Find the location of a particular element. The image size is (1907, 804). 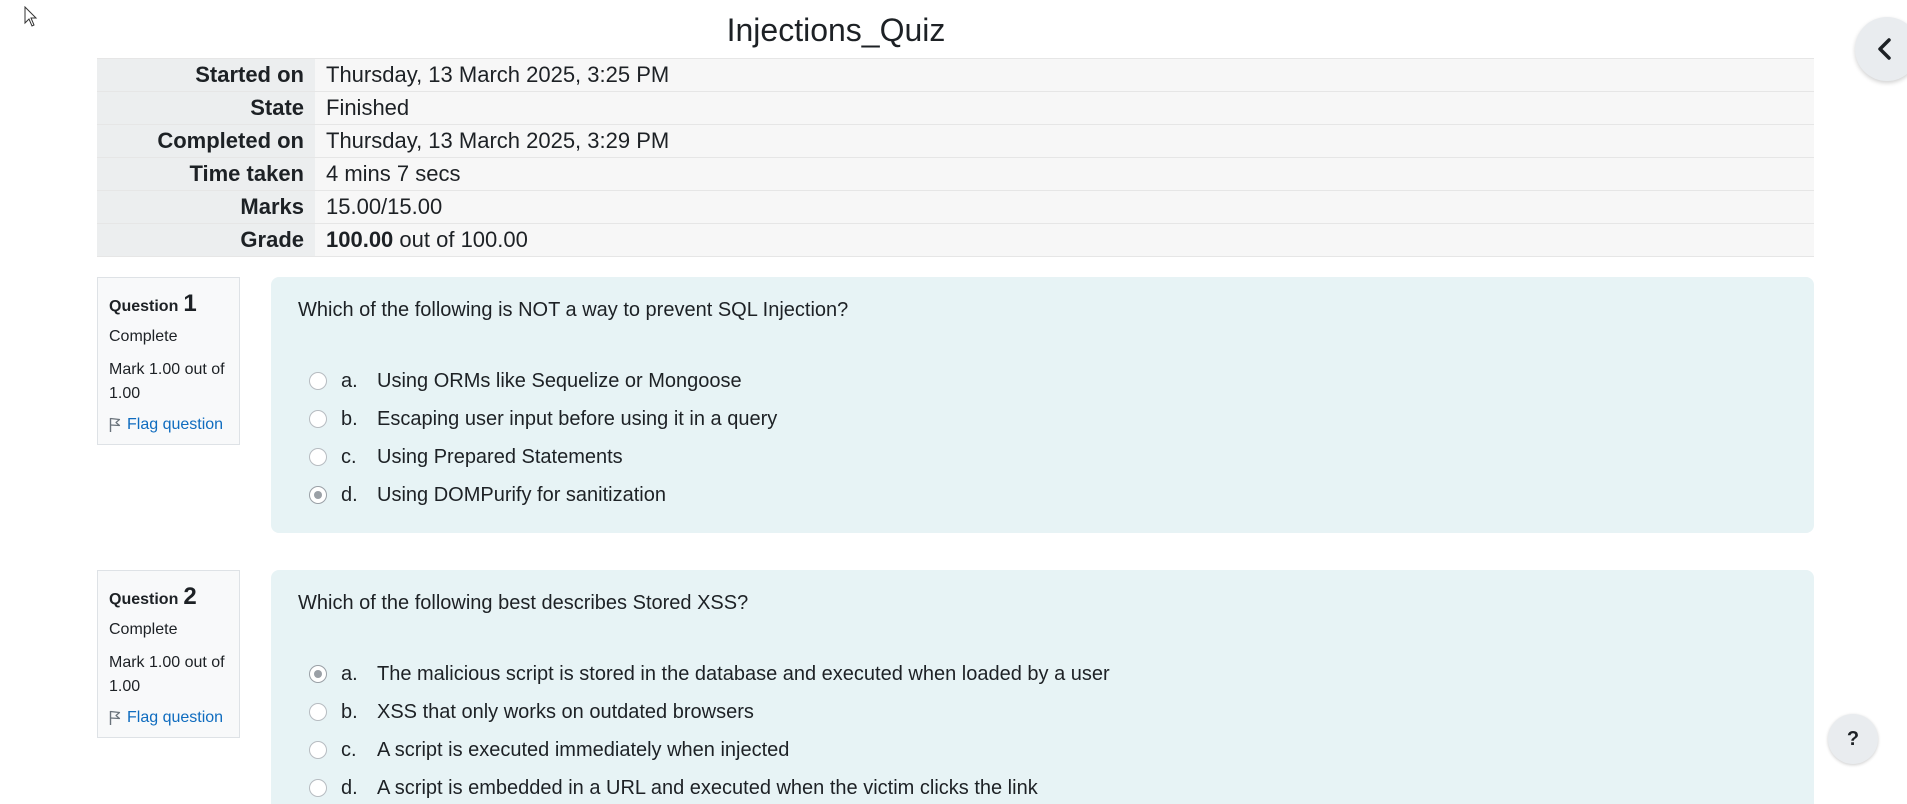

summary-label: State is located at coordinates (206, 108).